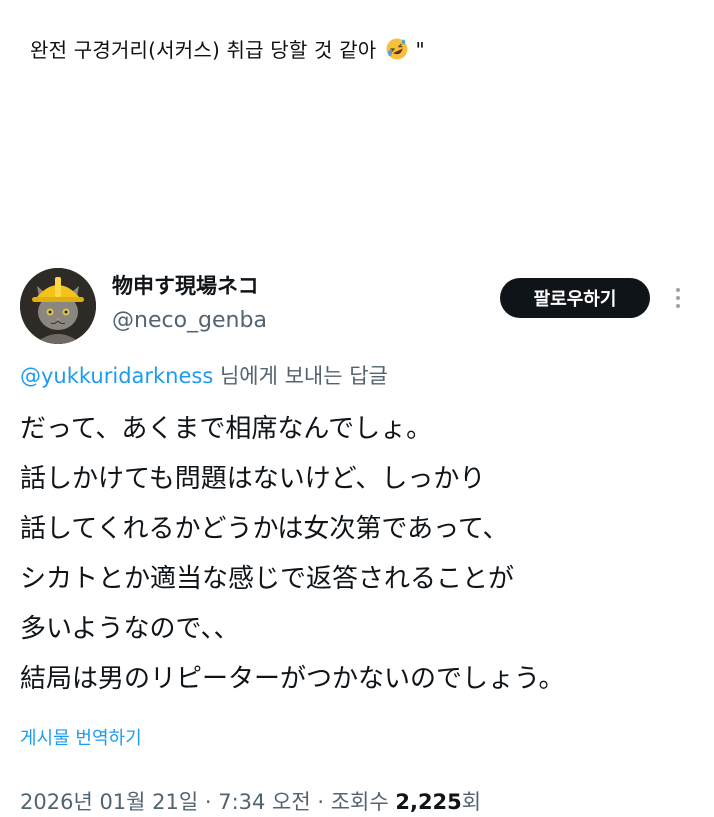 The image size is (714, 817). What do you see at coordinates (267, 579) in the screenshot?
I see `tweet-text-line: シカトとか適当な感じで返答されることが` at bounding box center [267, 579].